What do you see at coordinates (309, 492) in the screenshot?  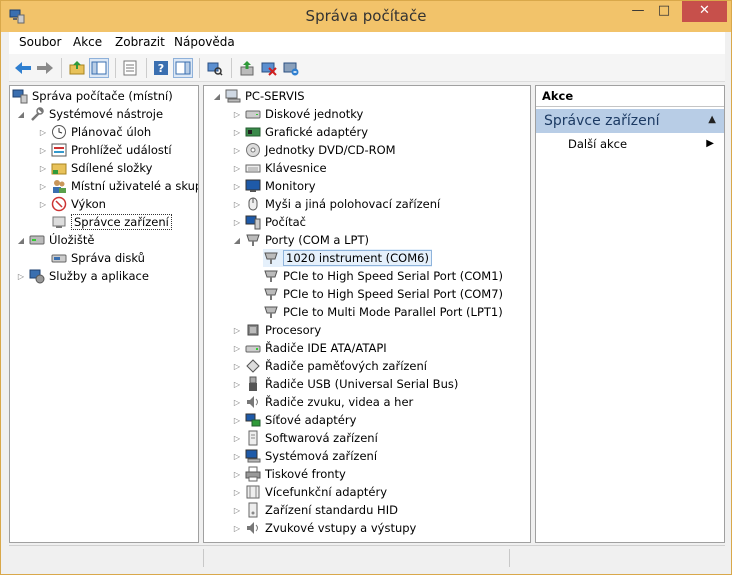 I see `device-category-multifunction: ▷ Vícefunkční adaptéry` at bounding box center [309, 492].